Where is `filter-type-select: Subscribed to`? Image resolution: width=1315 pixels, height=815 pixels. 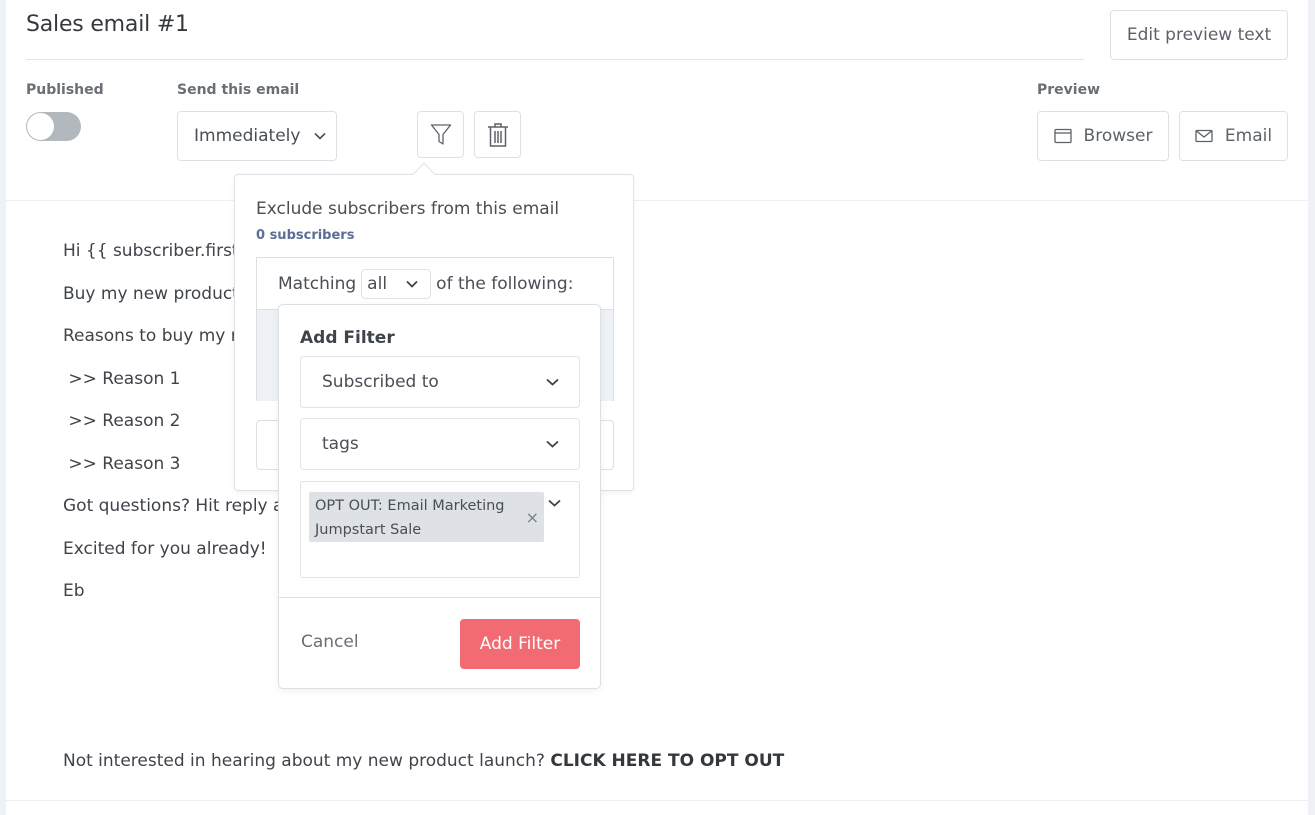
filter-type-select: Subscribed to is located at coordinates (440, 382).